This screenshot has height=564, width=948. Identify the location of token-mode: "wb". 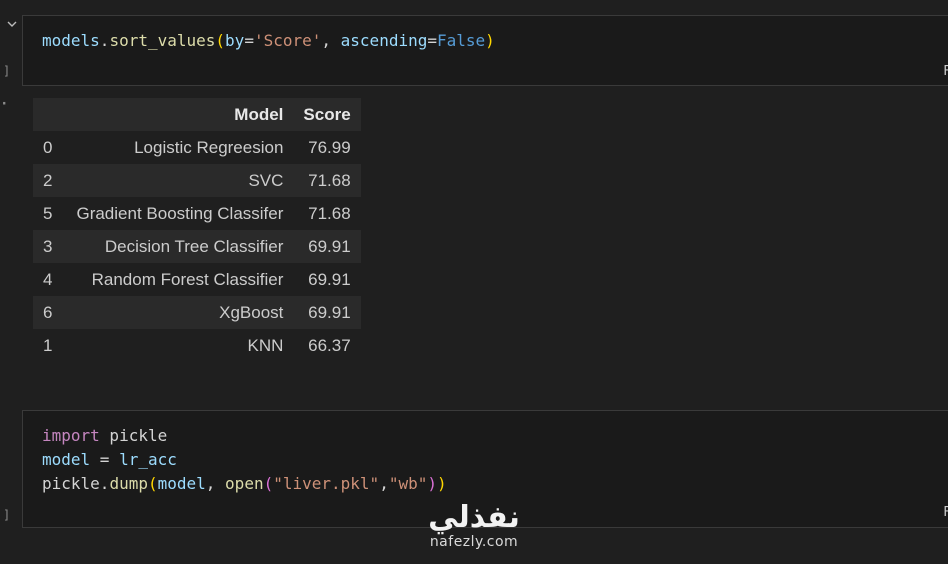
(408, 483).